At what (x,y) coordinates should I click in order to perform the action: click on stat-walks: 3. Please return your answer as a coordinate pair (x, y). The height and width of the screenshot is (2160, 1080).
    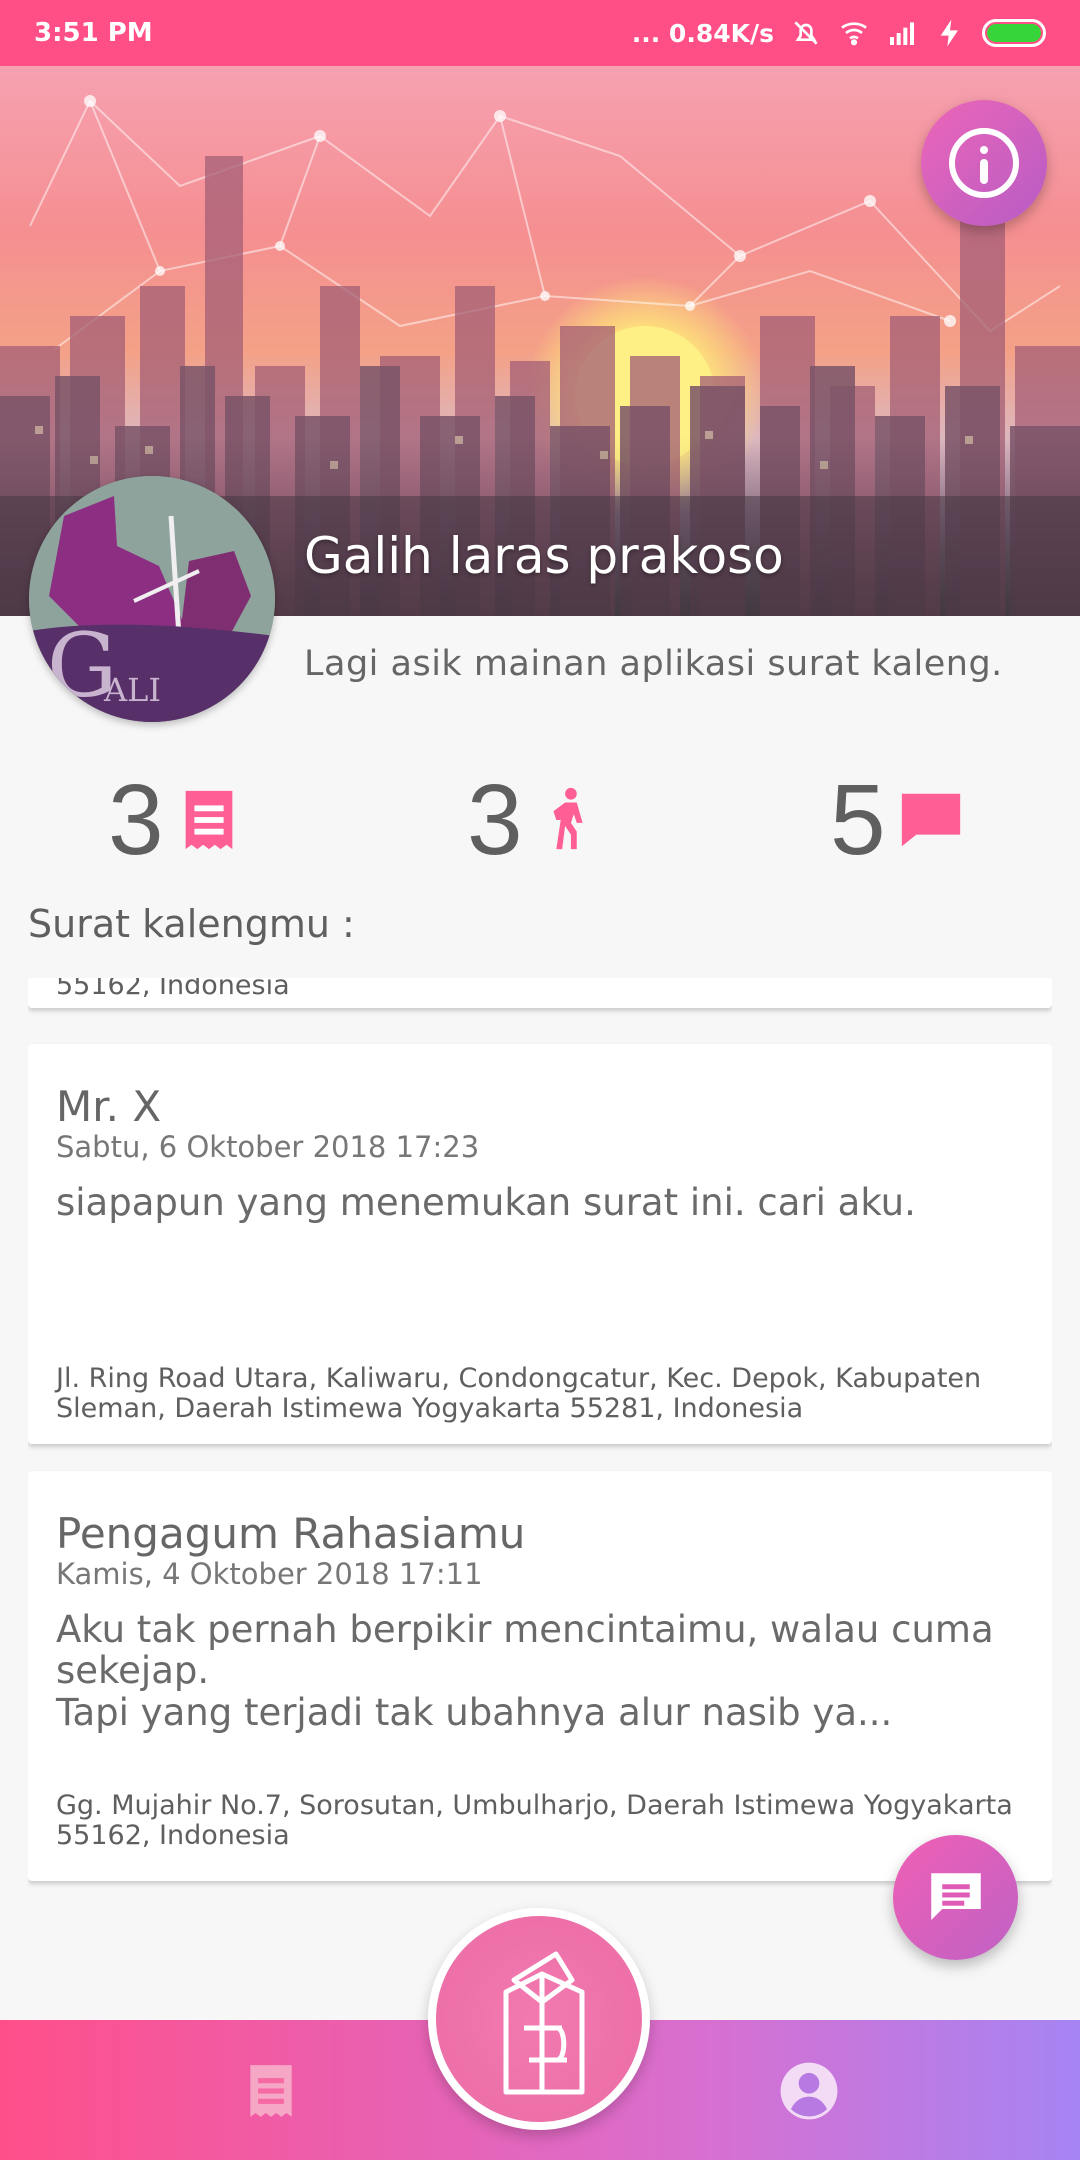
    Looking at the image, I should click on (535, 820).